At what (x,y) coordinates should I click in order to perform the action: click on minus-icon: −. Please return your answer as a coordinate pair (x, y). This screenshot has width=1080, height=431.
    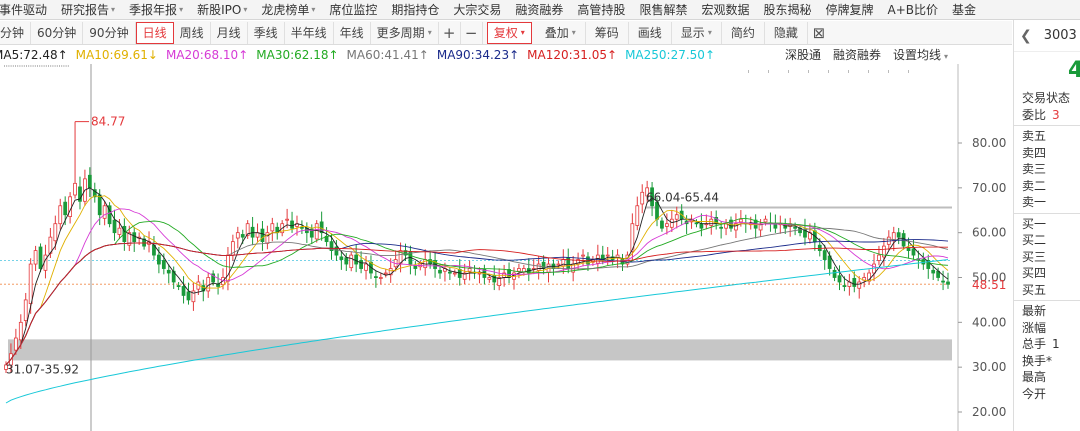
    Looking at the image, I should click on (471, 32).